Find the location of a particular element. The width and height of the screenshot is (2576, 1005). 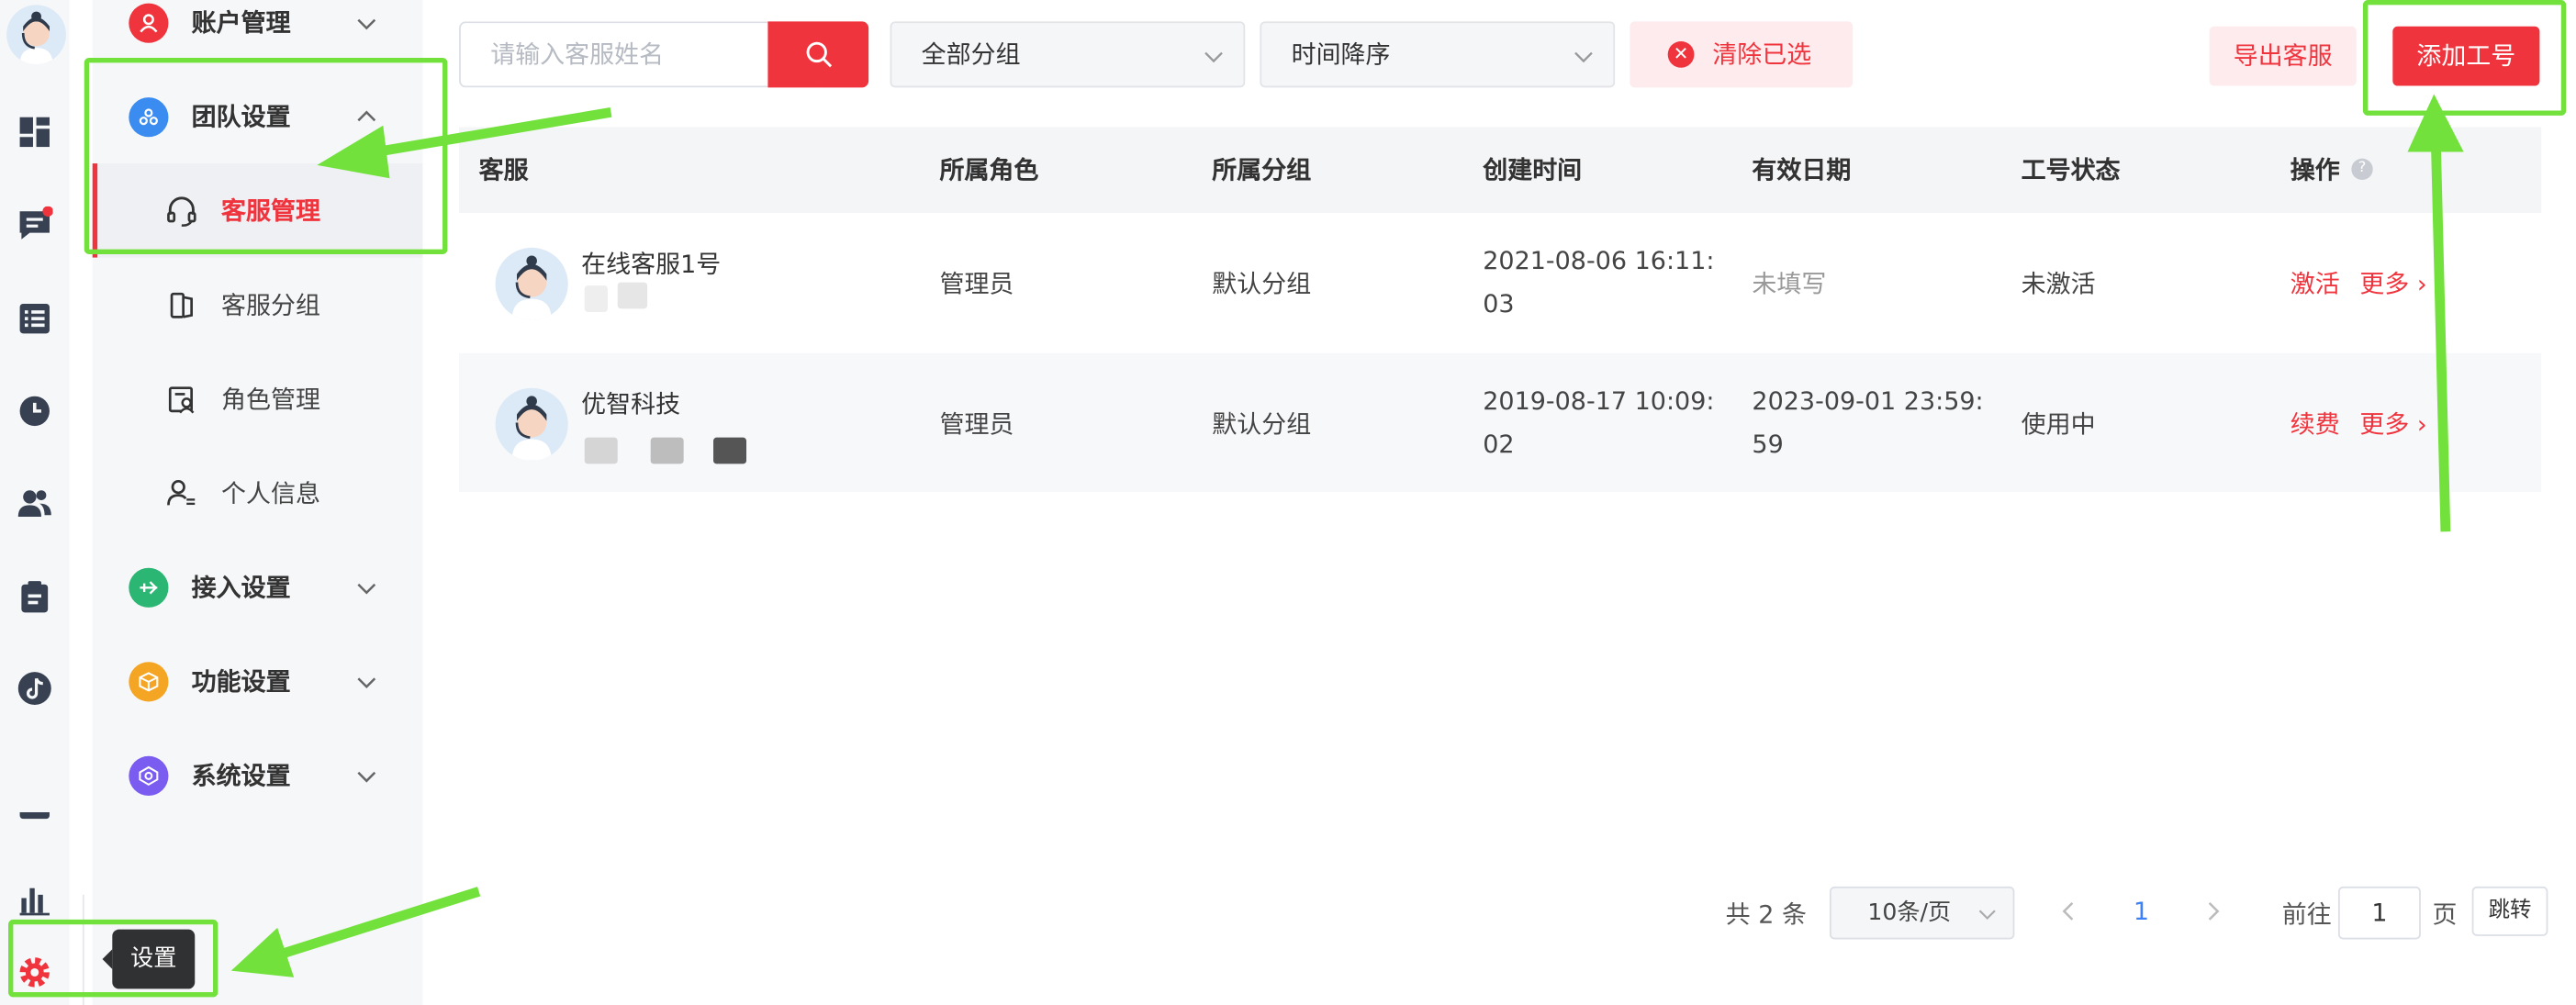

search-button is located at coordinates (818, 55).